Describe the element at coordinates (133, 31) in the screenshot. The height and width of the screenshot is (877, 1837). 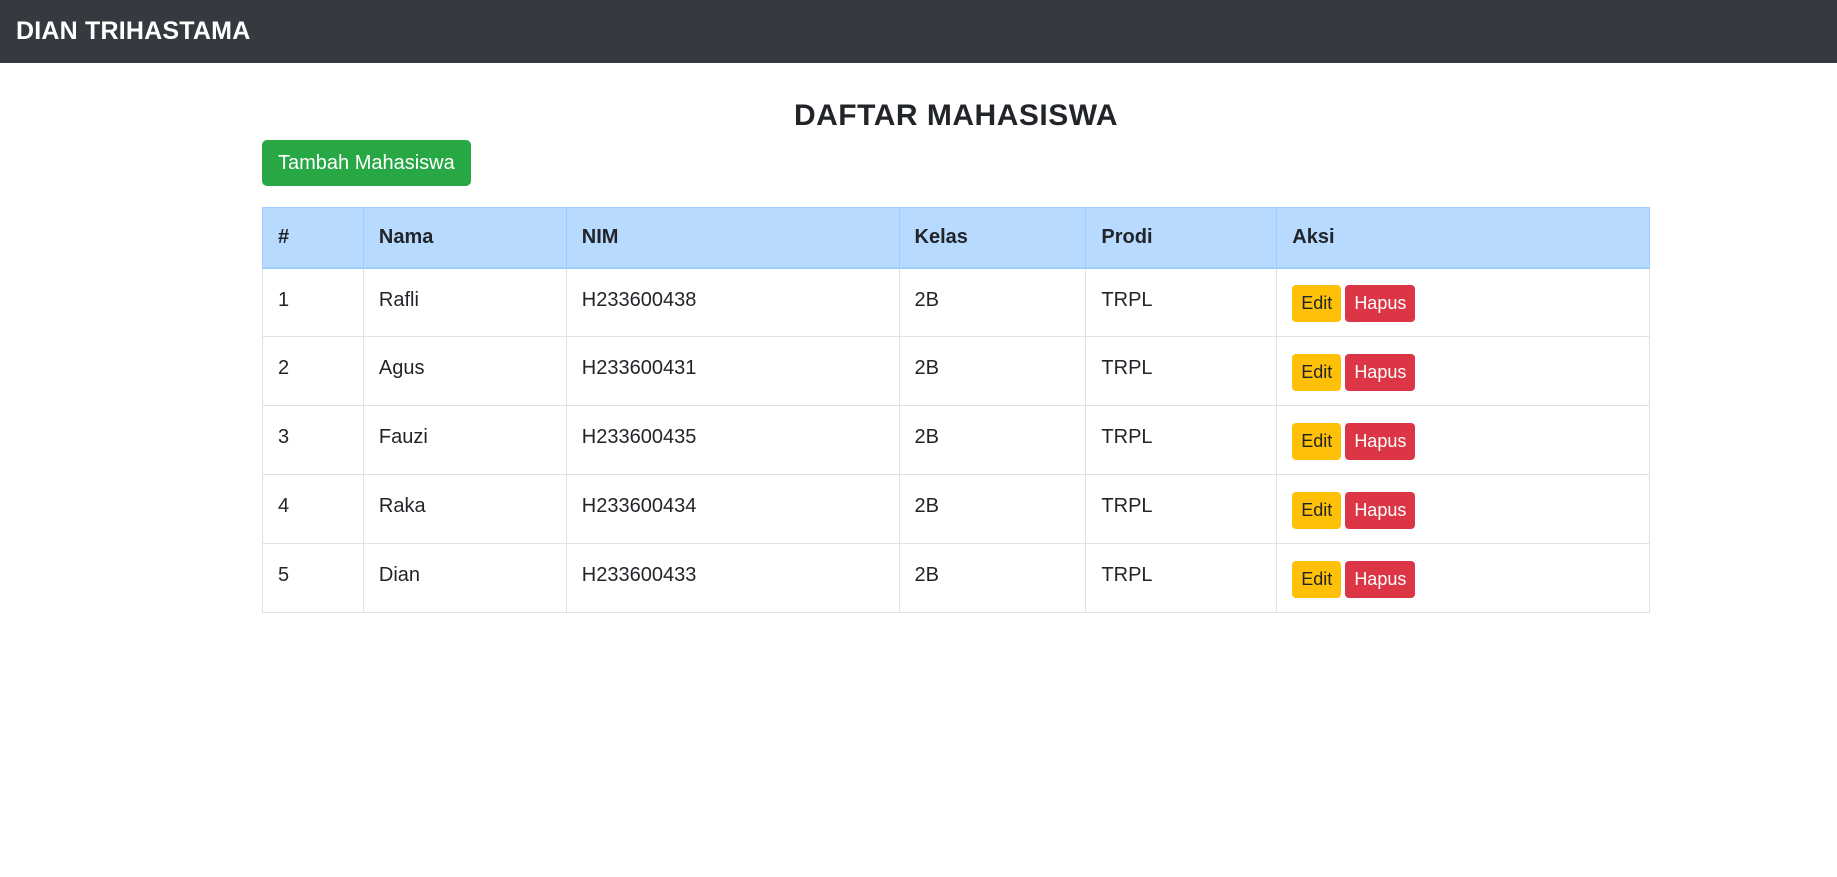
I see `navbar-brand: DIAN TRIHASTAMA` at that location.